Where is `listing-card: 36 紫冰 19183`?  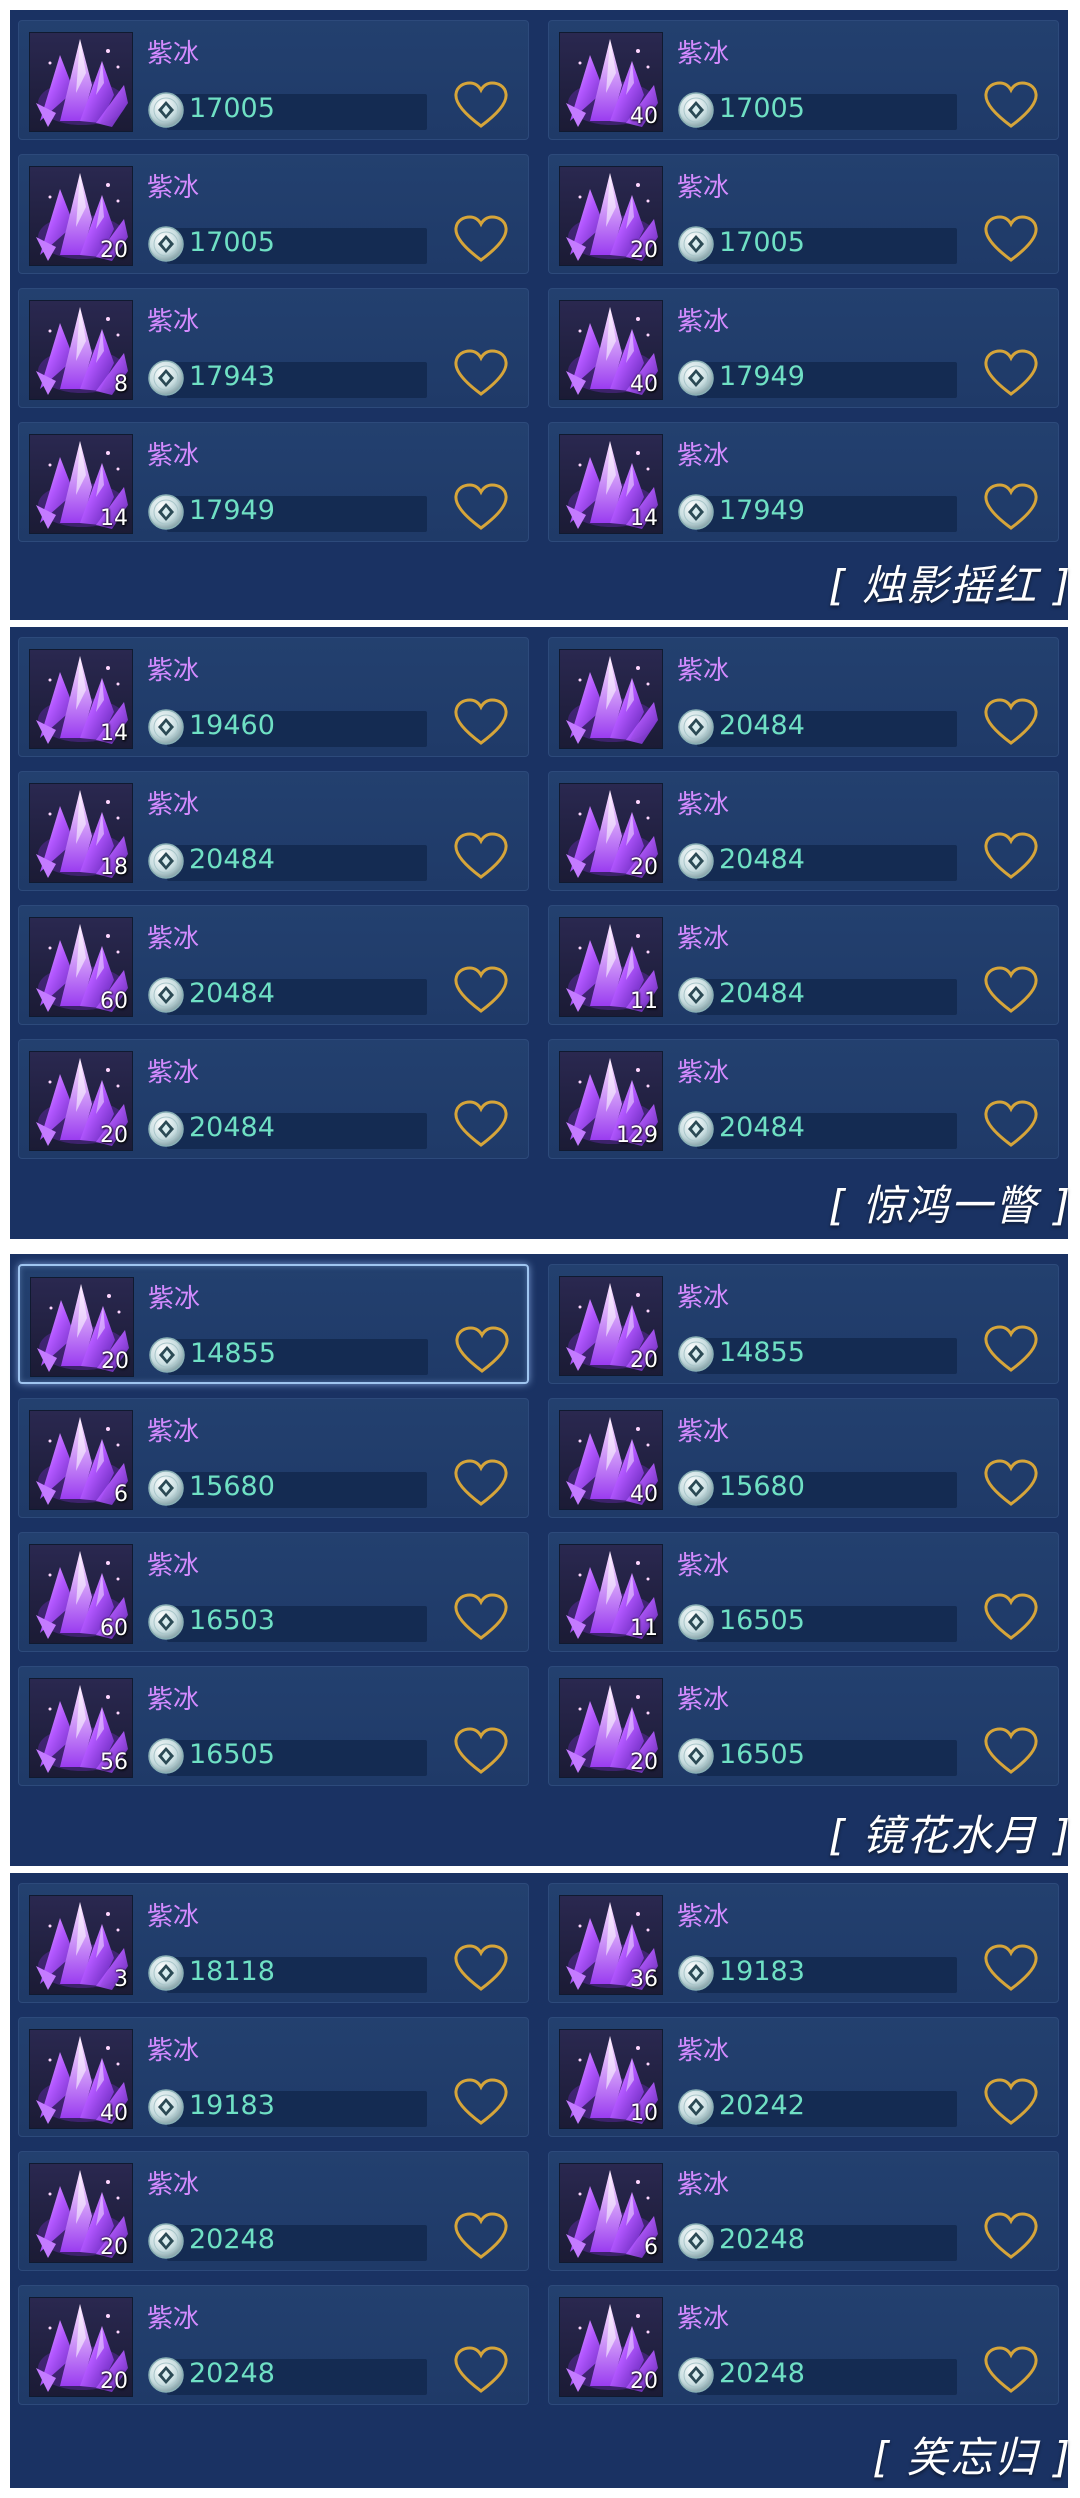 listing-card: 36 紫冰 19183 is located at coordinates (803, 1943).